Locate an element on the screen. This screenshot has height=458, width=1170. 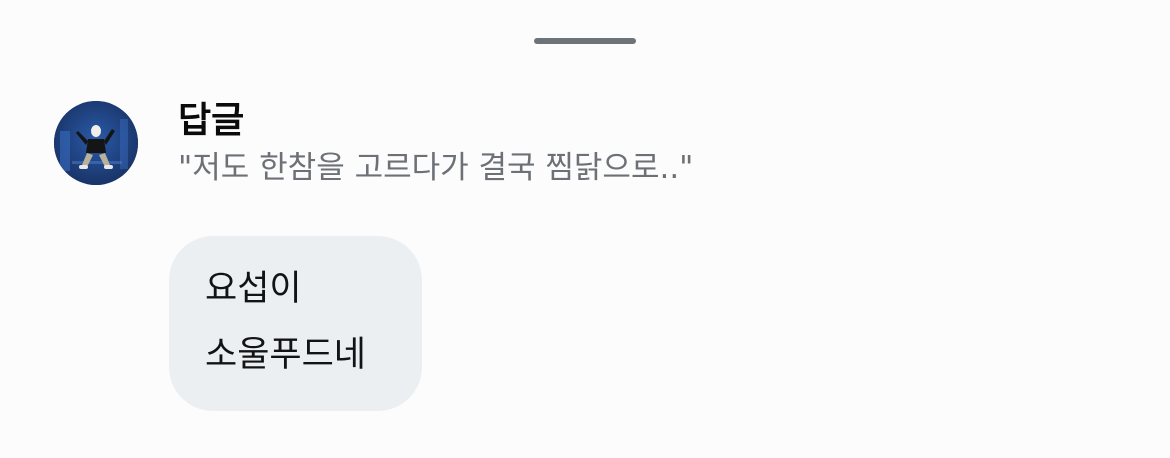
drag-handle-icon is located at coordinates (585, 41).